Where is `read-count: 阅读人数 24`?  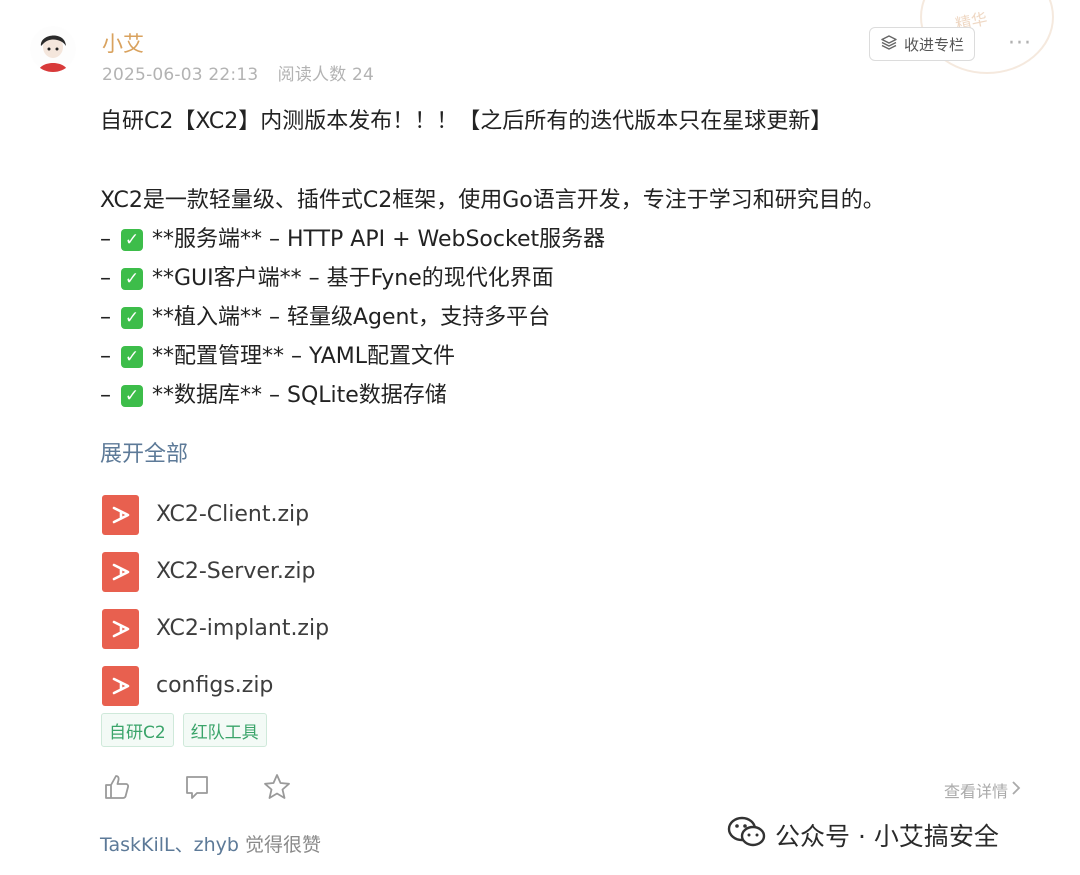 read-count: 阅读人数 24 is located at coordinates (326, 75).